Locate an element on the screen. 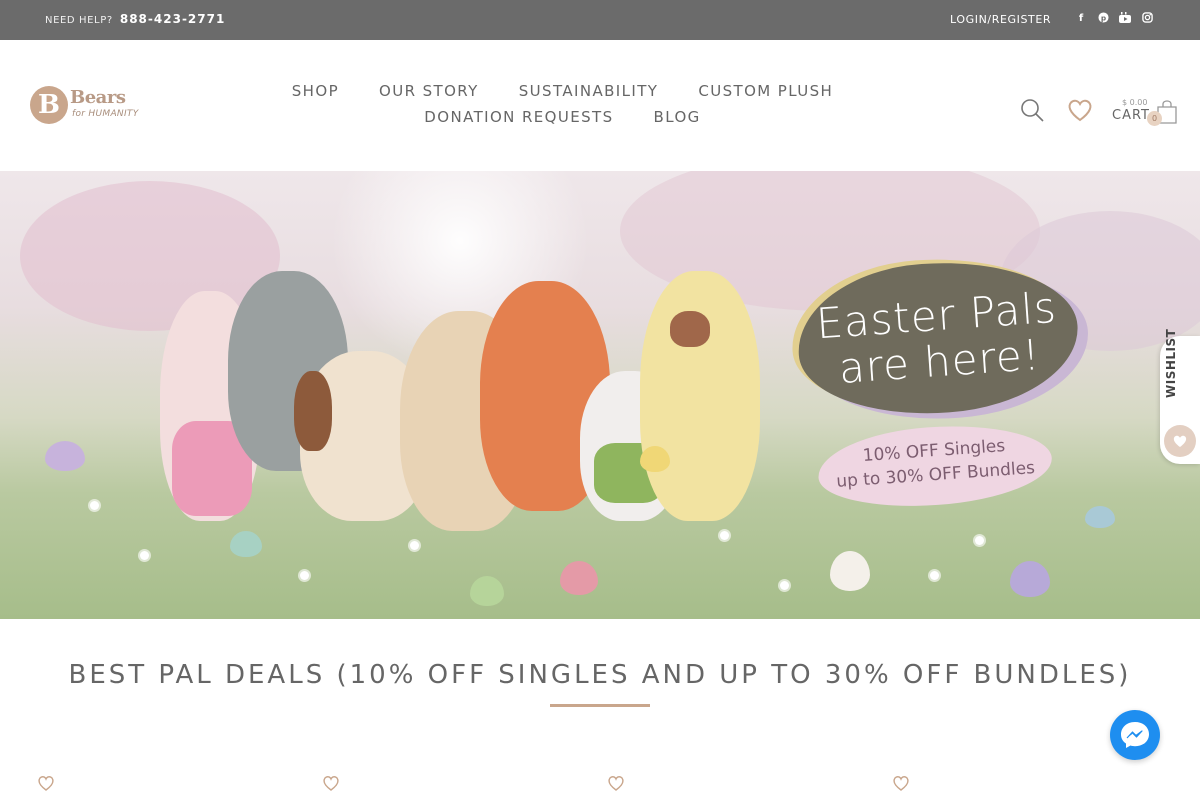  wishlist-tab-label: WISHLIST is located at coordinates (1171, 363).